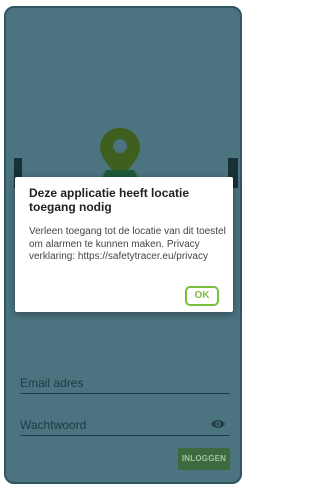  What do you see at coordinates (125, 427) in the screenshot?
I see `password-field: Wachtwoord` at bounding box center [125, 427].